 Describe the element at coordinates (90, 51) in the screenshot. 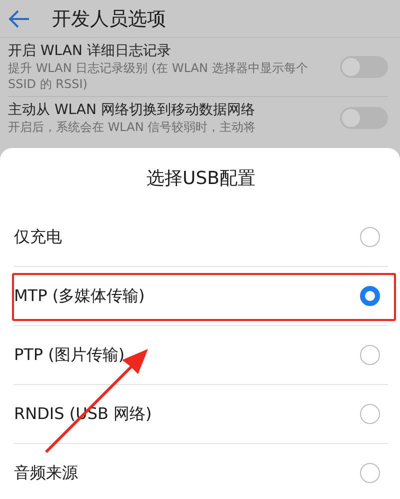

I see `setting-title: 开启 WLAN 详细日志记录` at that location.